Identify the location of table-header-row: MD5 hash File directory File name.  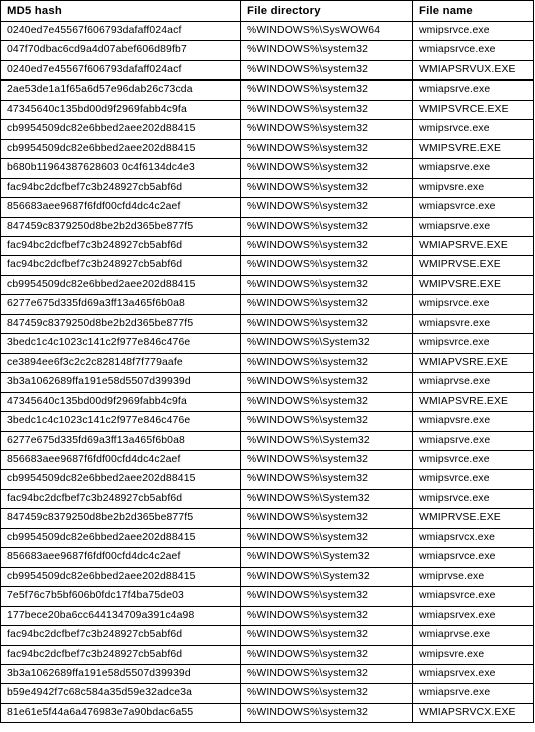
(267, 11).